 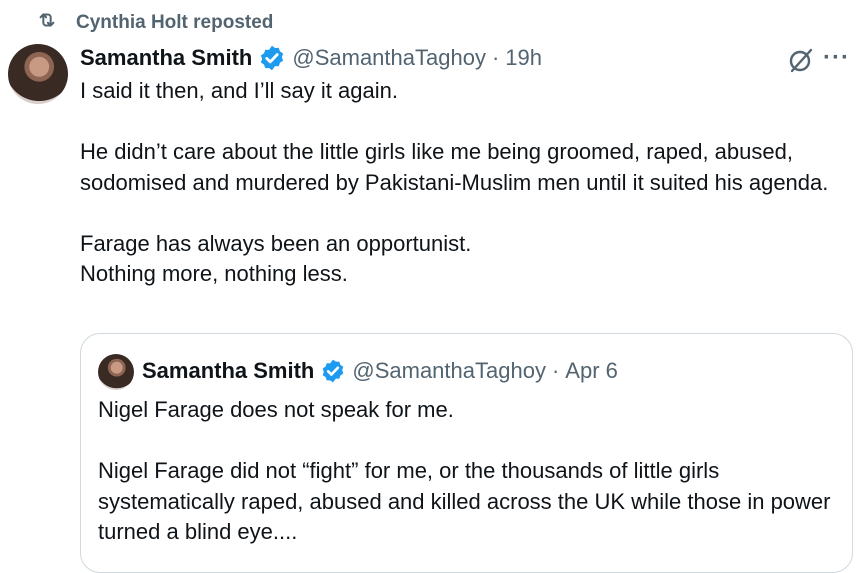 I want to click on author-name: Samantha Smith, so click(x=166, y=58).